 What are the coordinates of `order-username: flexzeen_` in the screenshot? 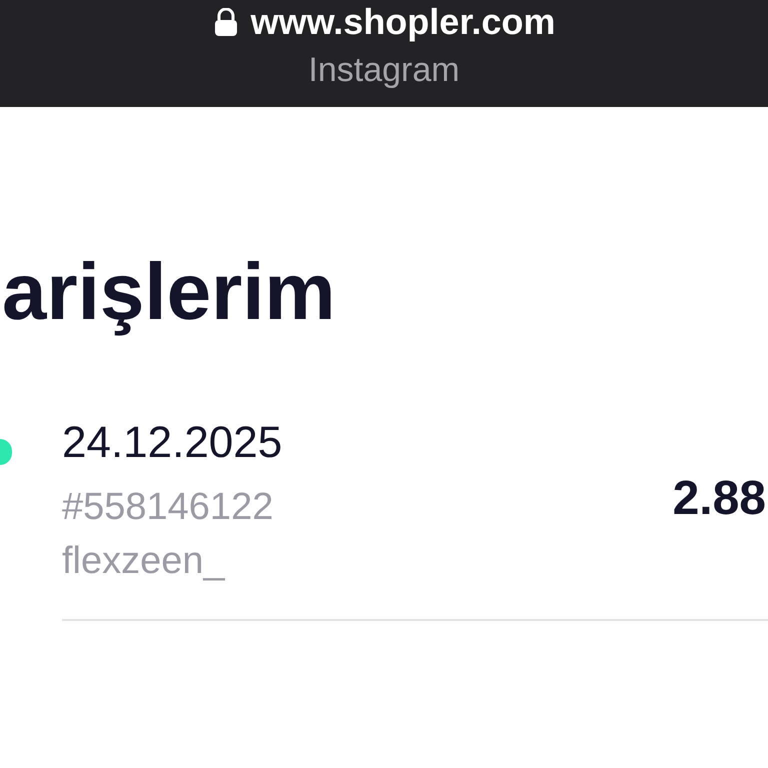 It's located at (144, 561).